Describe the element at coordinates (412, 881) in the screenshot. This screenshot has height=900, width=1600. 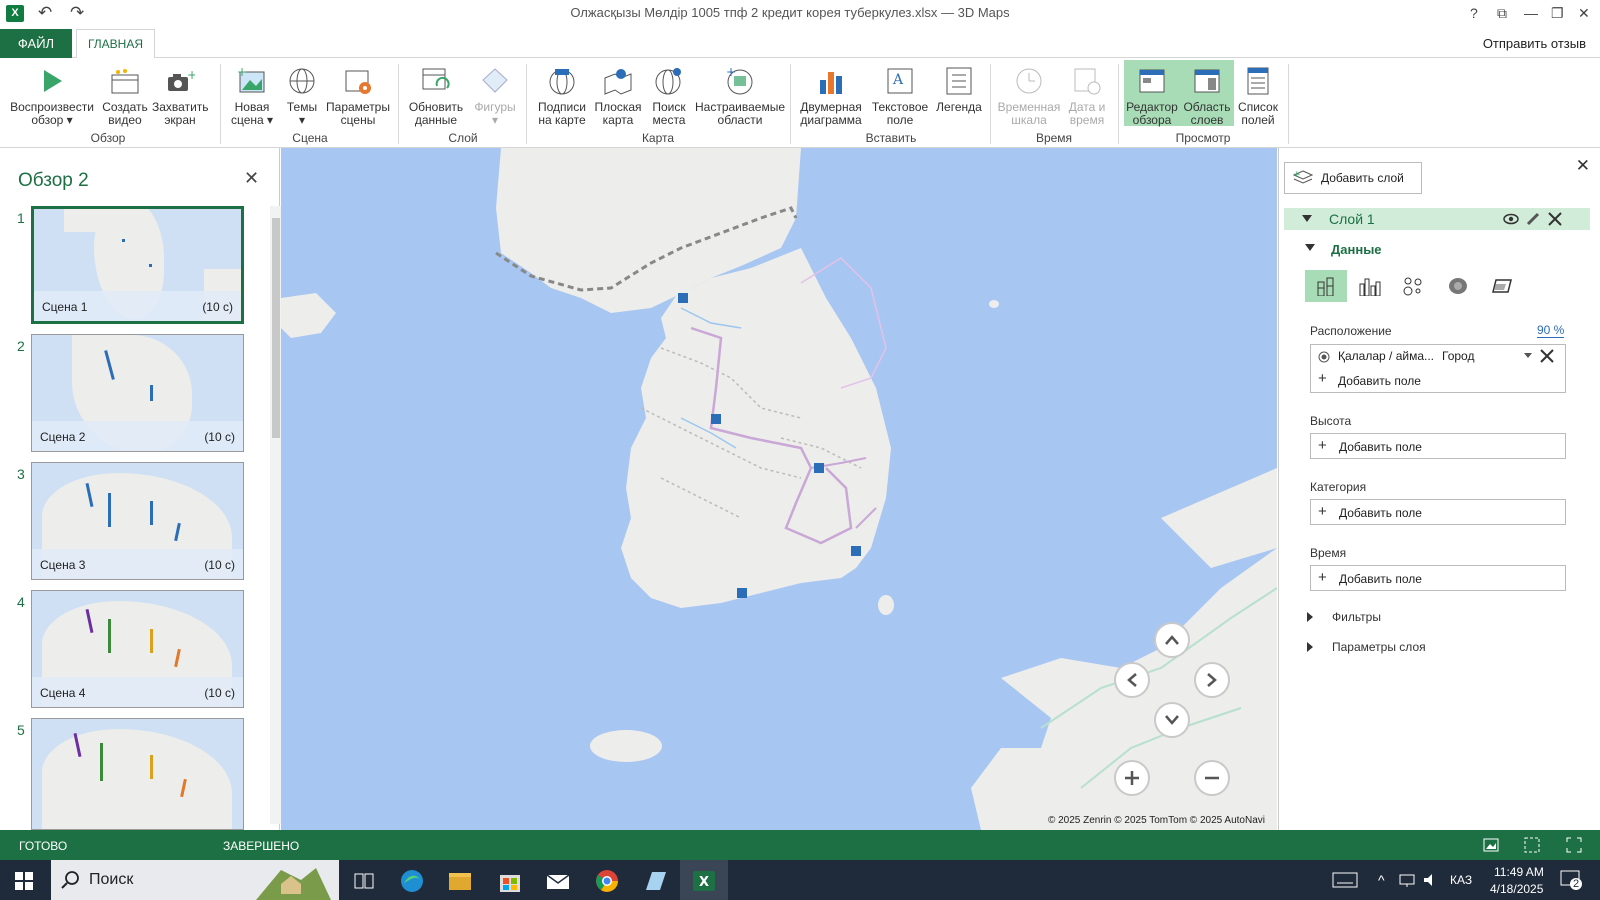
I see `edge-icon` at that location.